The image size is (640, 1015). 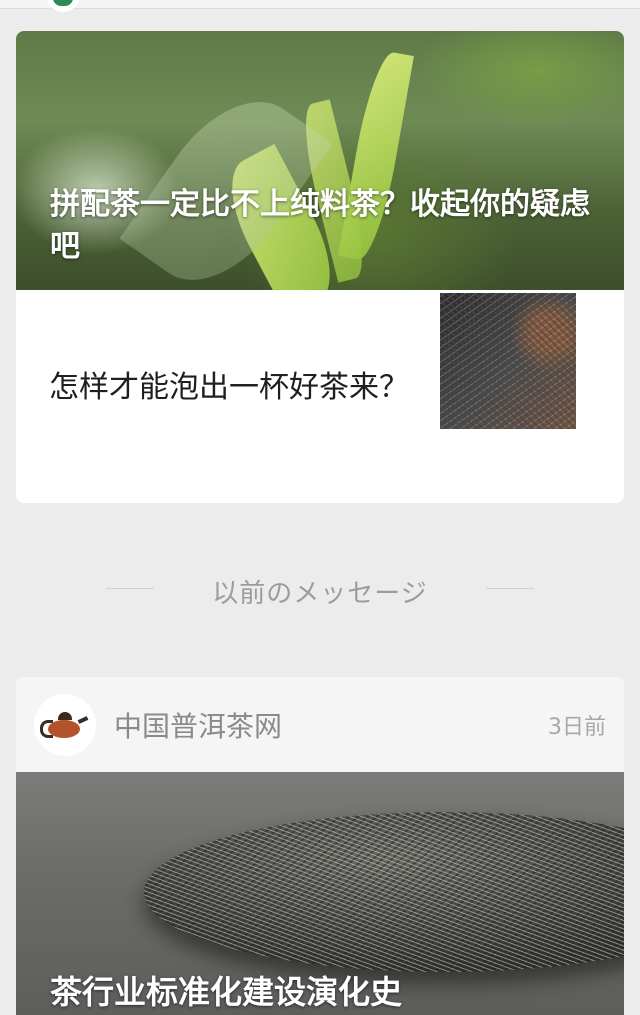 What do you see at coordinates (65, 725) in the screenshot?
I see `teapot-logo-icon` at bounding box center [65, 725].